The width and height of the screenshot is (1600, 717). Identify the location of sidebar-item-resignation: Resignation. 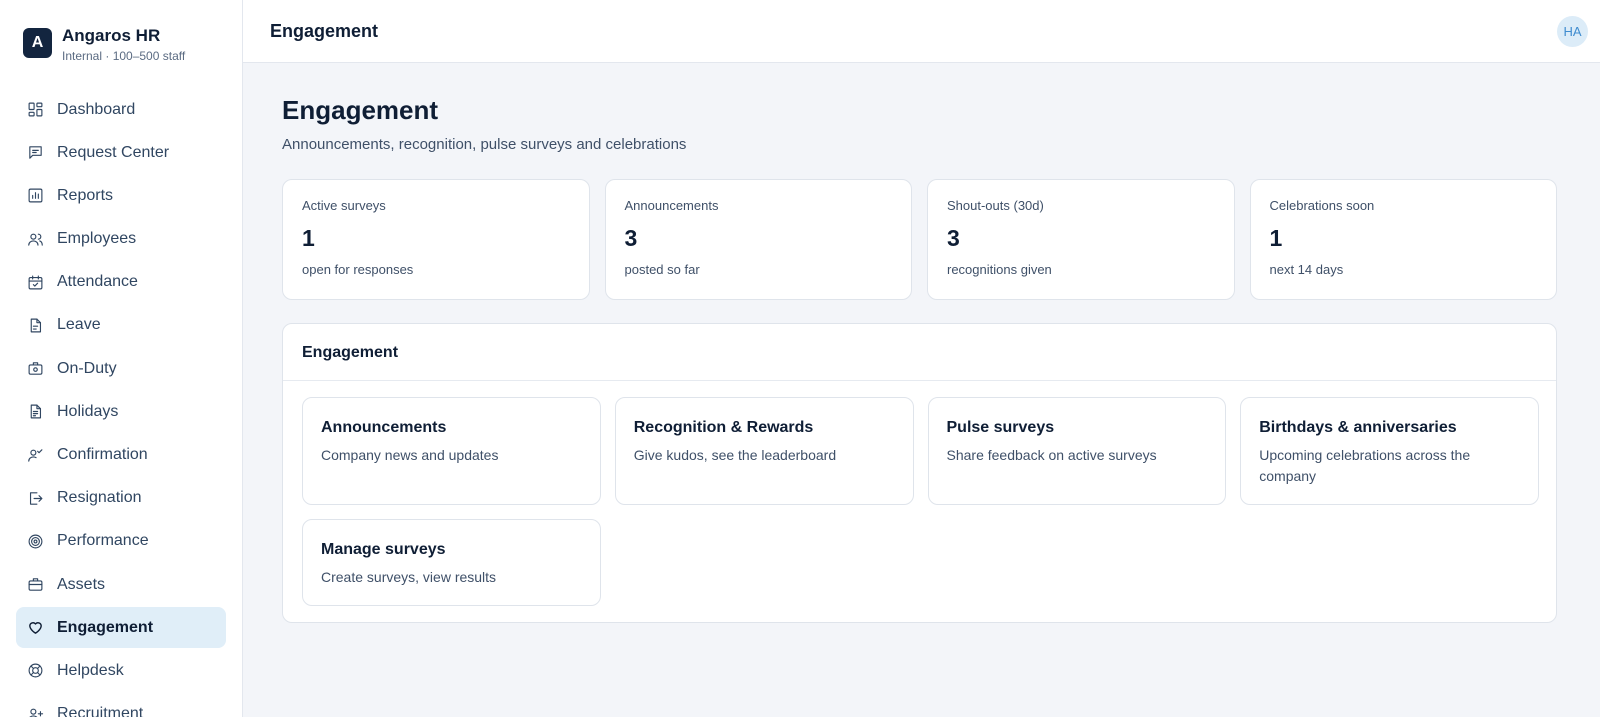
(121, 498).